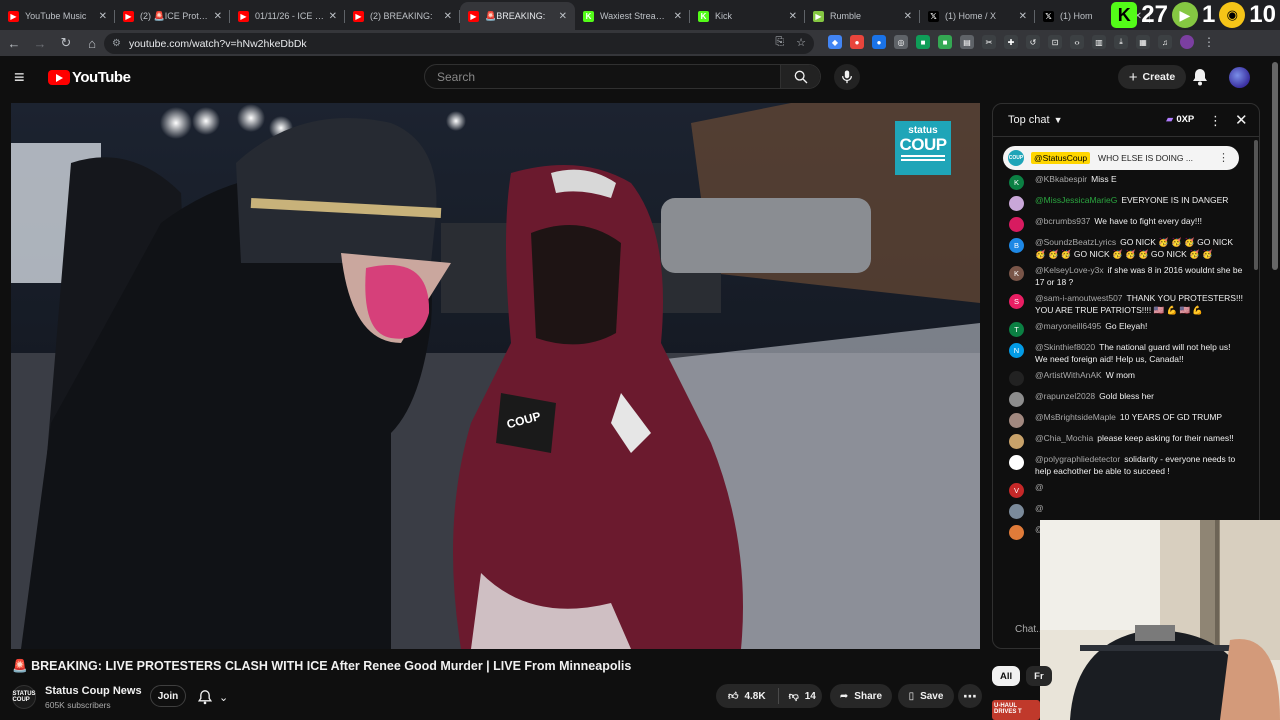 The width and height of the screenshot is (1280, 720). What do you see at coordinates (1121, 158) in the screenshot?
I see `pinned-message: COUP @StatusCoup WHO ELSE IS DOING ... ⋮` at bounding box center [1121, 158].